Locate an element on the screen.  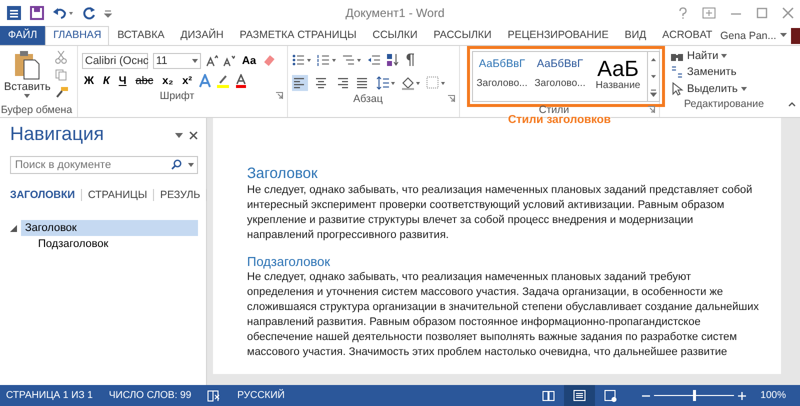
group-label: Шрифт is located at coordinates (177, 96).